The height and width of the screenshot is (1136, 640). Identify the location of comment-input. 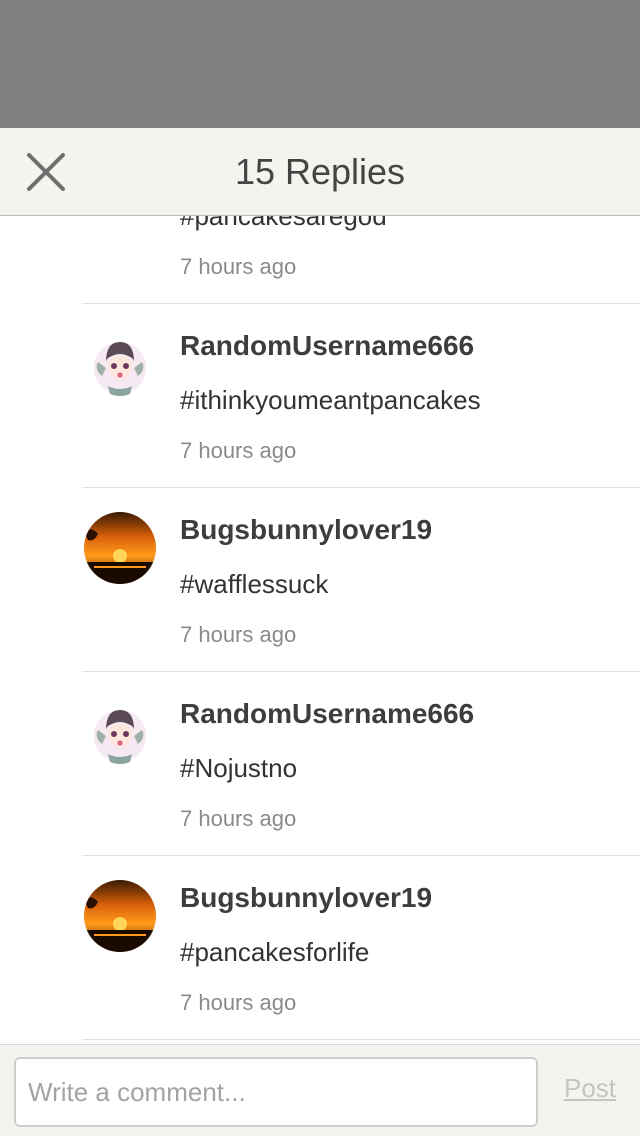
(276, 1092).